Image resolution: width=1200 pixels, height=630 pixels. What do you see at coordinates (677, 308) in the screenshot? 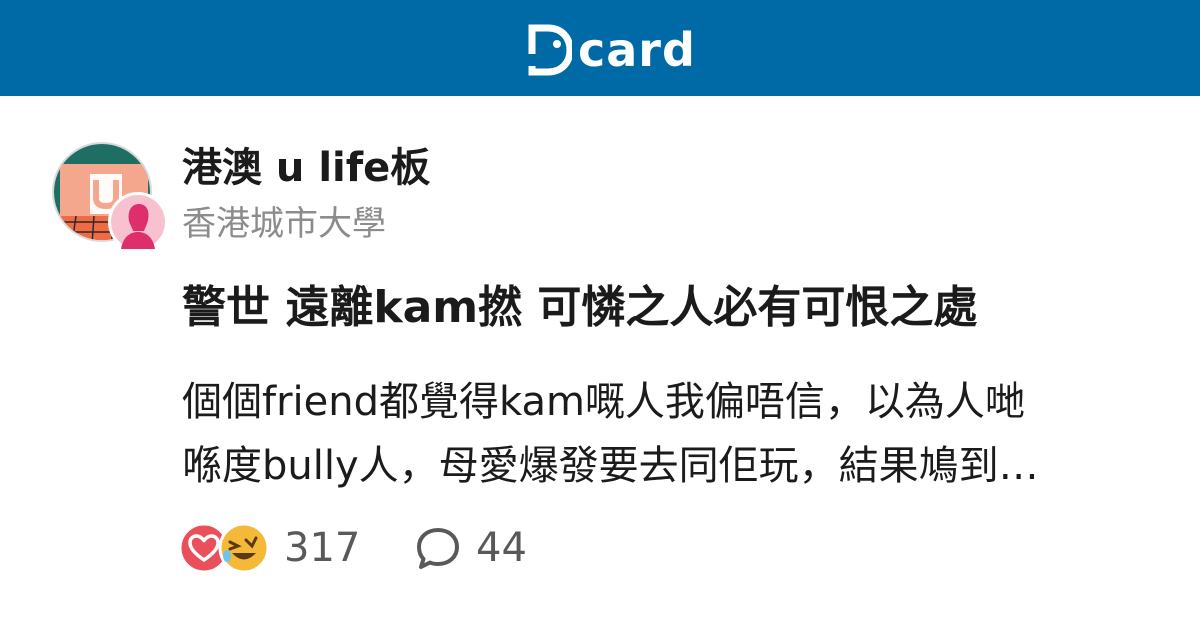
I see `post-title: 警世 遠離kam撚 可憐之人必有可恨之處` at bounding box center [677, 308].